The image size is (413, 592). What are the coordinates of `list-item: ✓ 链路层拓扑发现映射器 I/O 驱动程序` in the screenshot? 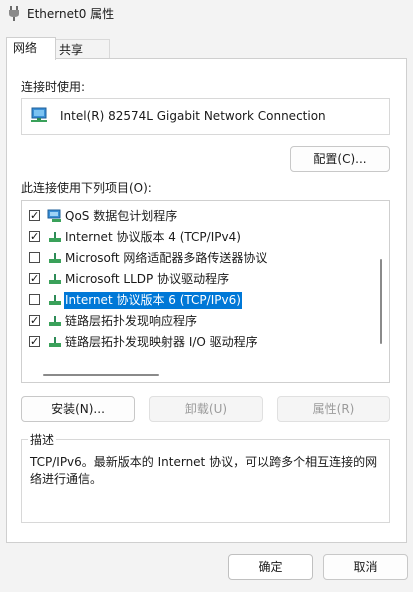 It's located at (197, 342).